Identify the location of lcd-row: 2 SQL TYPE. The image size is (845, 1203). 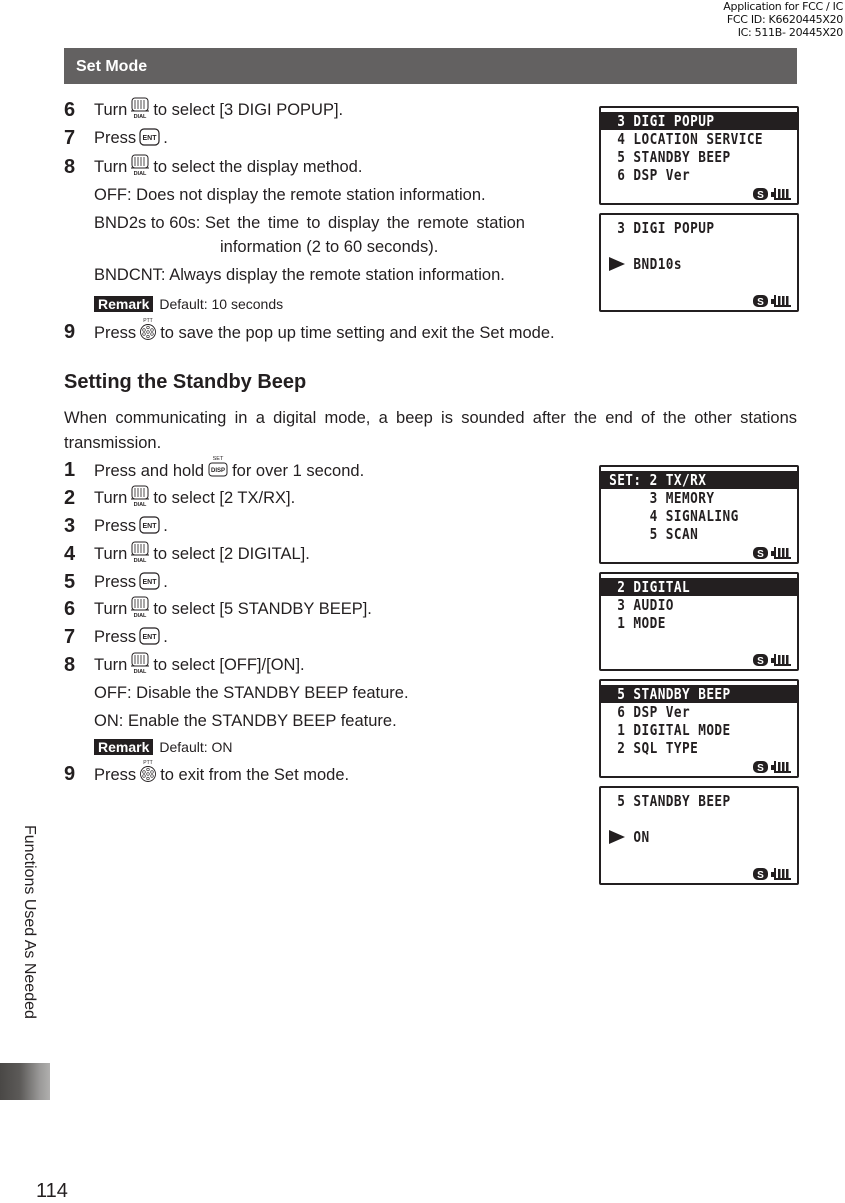
(650, 748).